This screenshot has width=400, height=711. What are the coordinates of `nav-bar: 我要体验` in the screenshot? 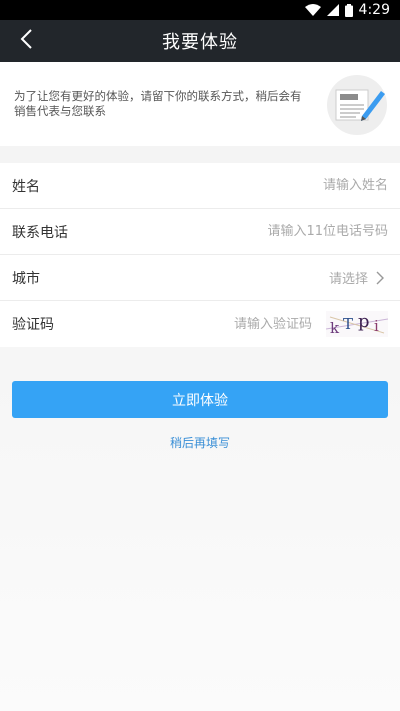 It's located at (200, 41).